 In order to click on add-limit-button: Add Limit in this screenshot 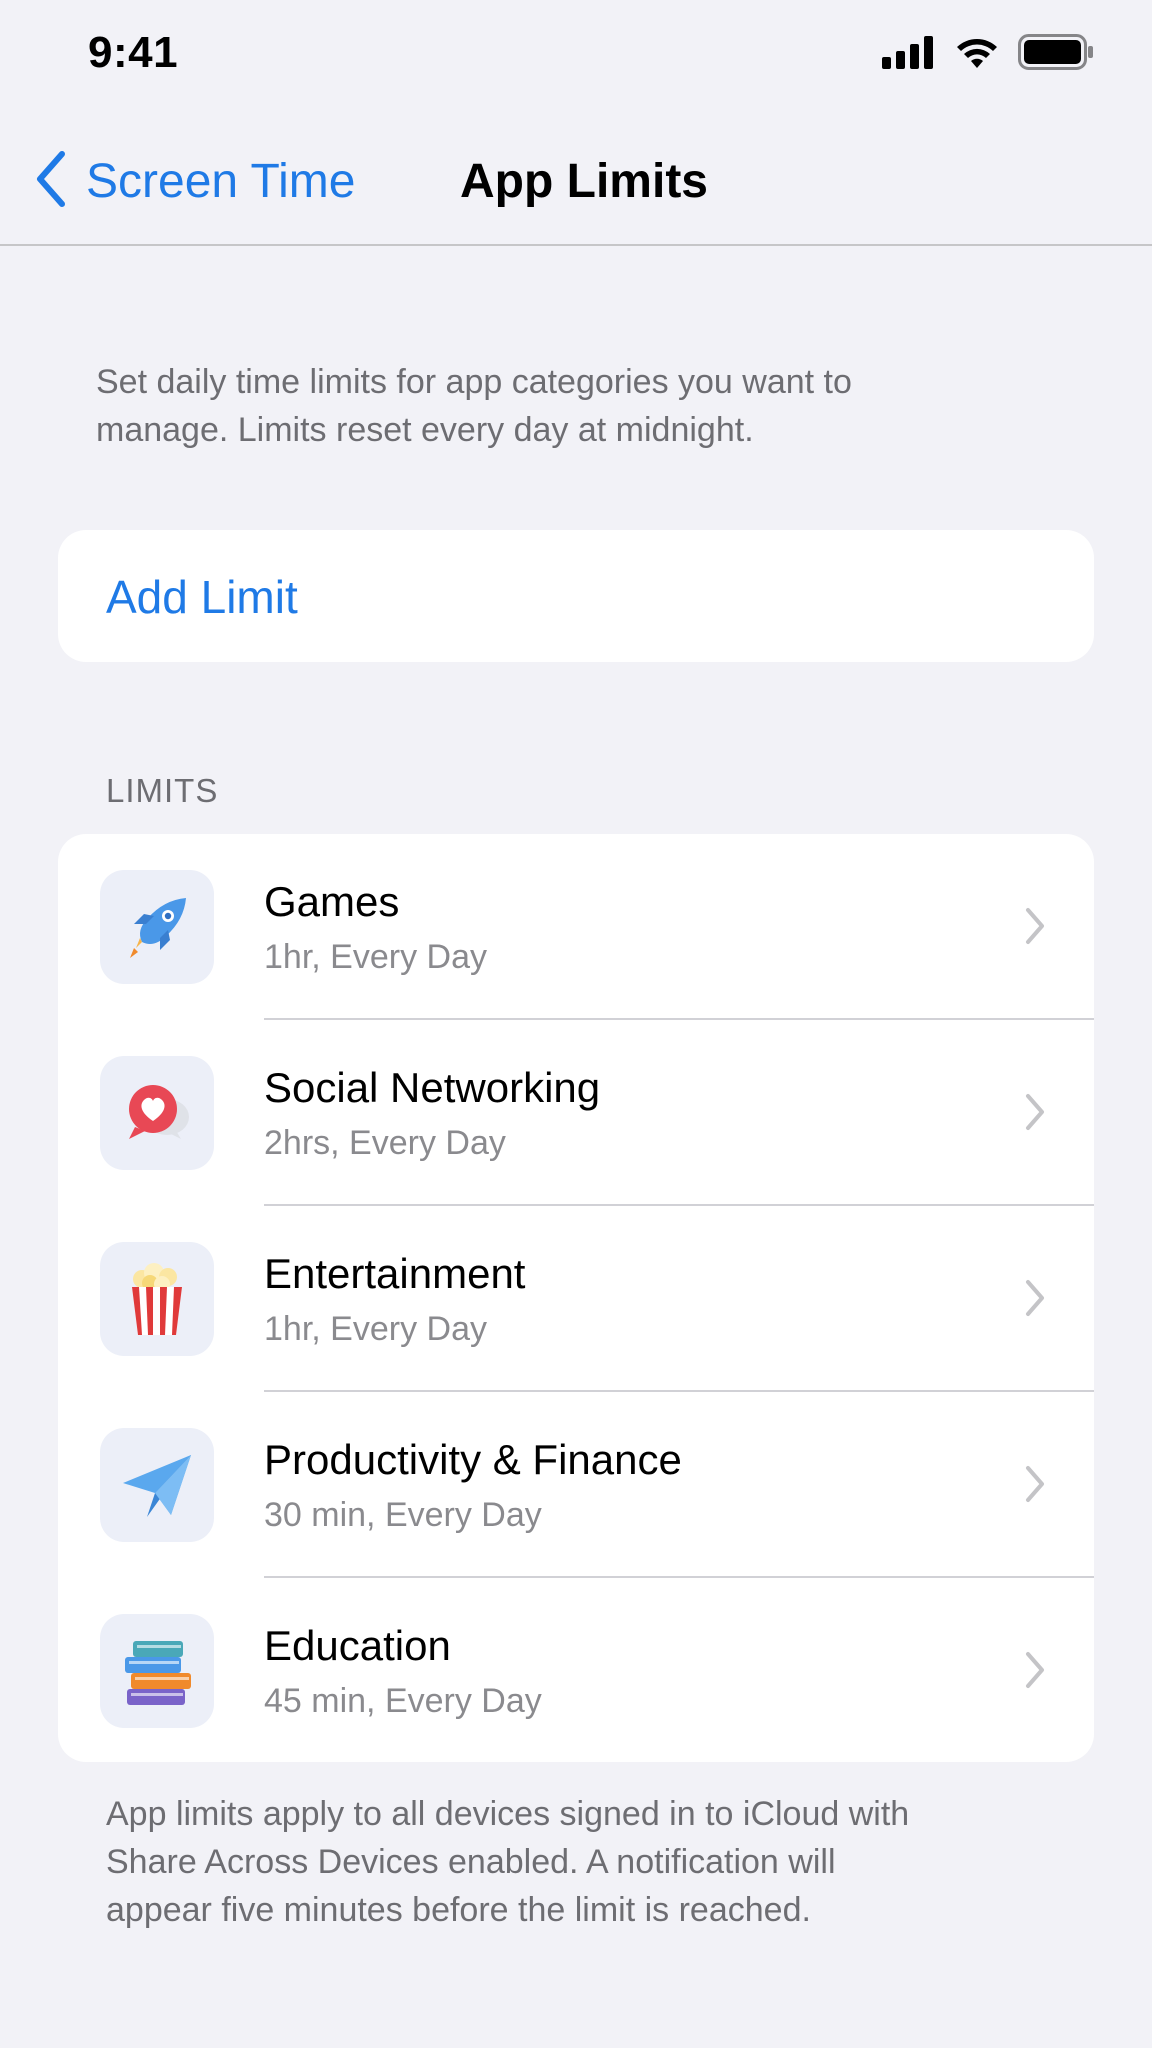, I will do `click(202, 597)`.